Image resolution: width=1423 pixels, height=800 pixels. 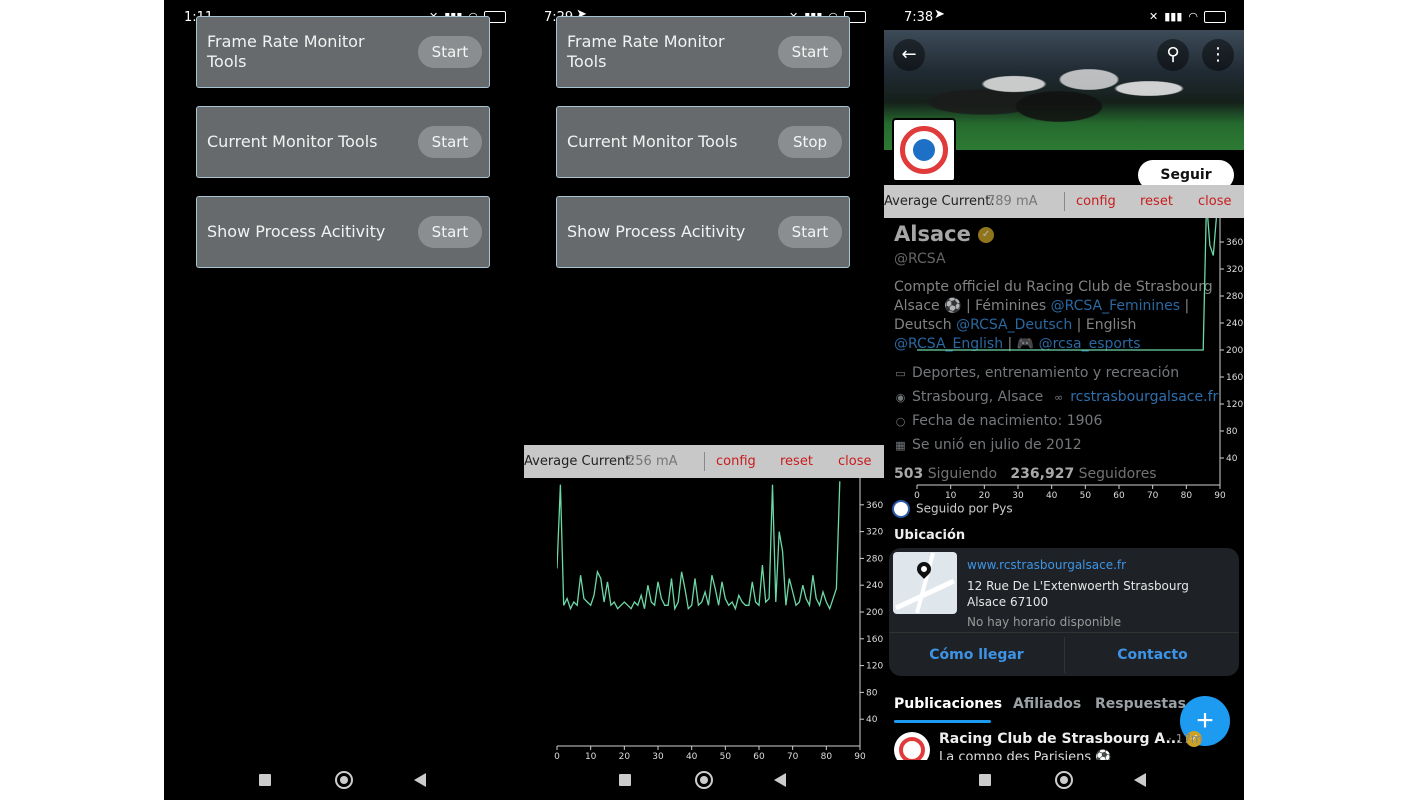 I want to click on location-heading: Ubicación, so click(x=930, y=535).